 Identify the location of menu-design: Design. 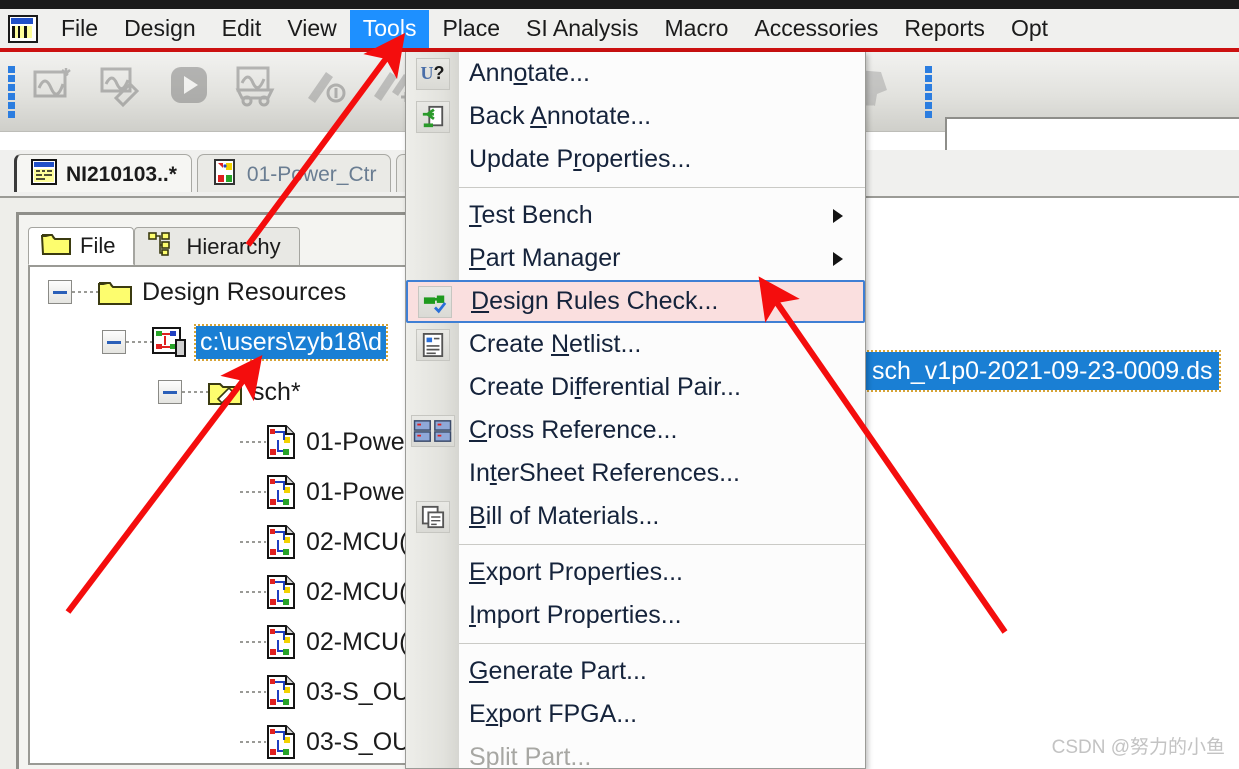
(160, 29).